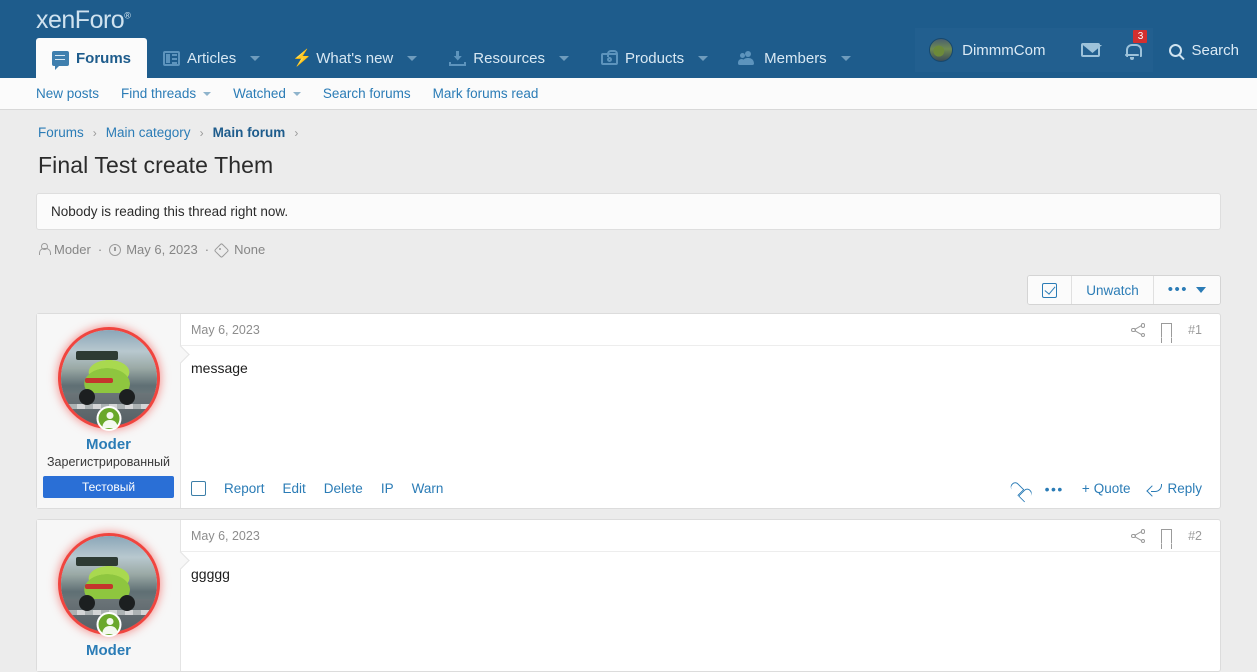 Image resolution: width=1257 pixels, height=672 pixels. I want to click on post-reply-label: Reply, so click(1184, 488).